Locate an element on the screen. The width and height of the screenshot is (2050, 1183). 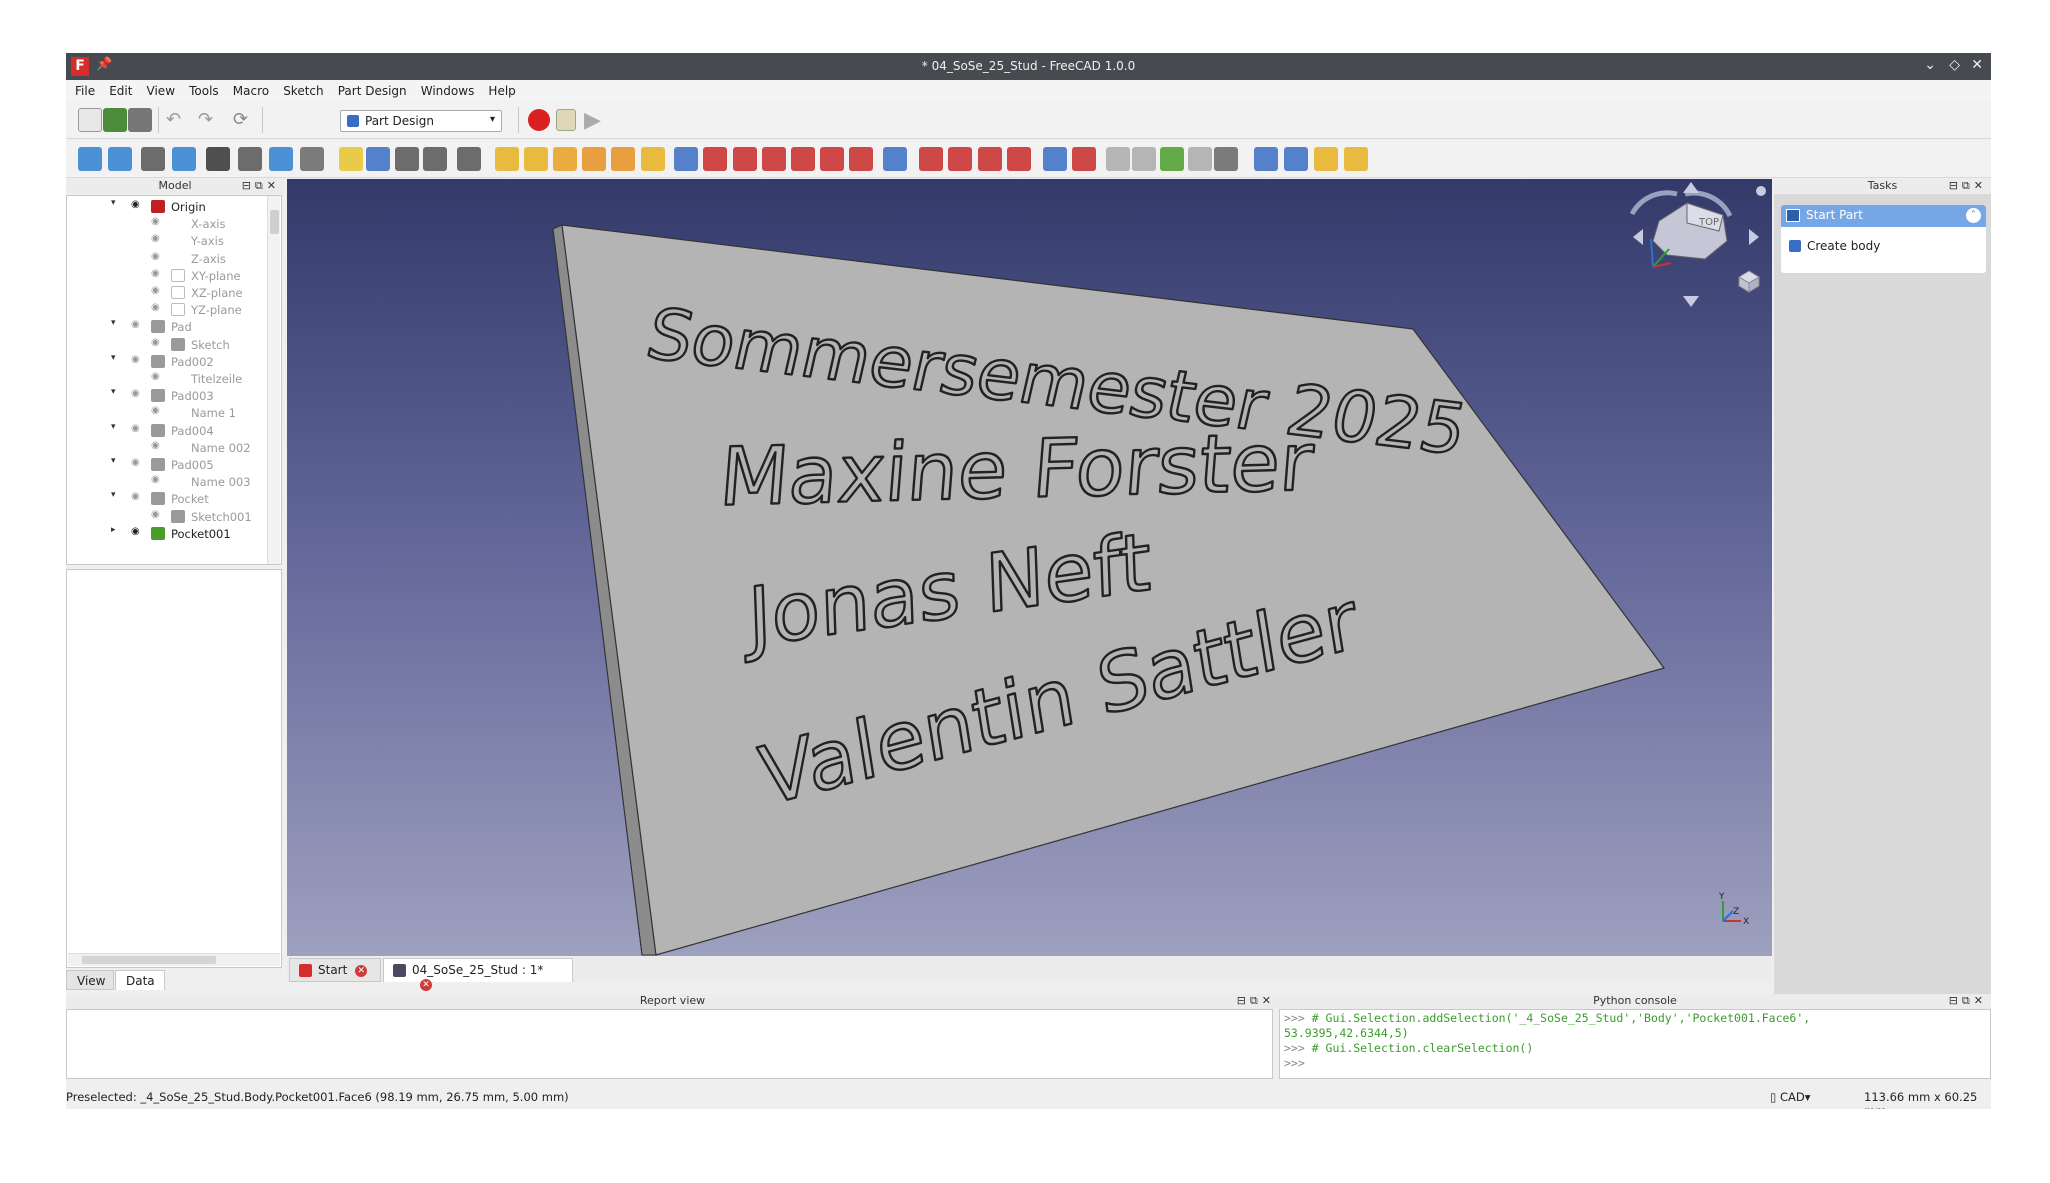
open-document-icon is located at coordinates (115, 120).